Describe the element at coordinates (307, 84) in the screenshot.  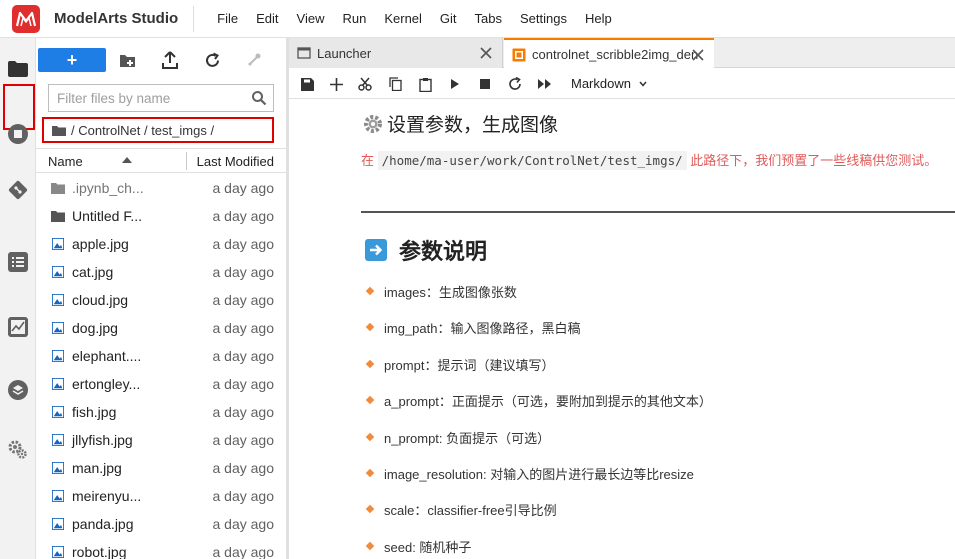
I see `save-icon` at that location.